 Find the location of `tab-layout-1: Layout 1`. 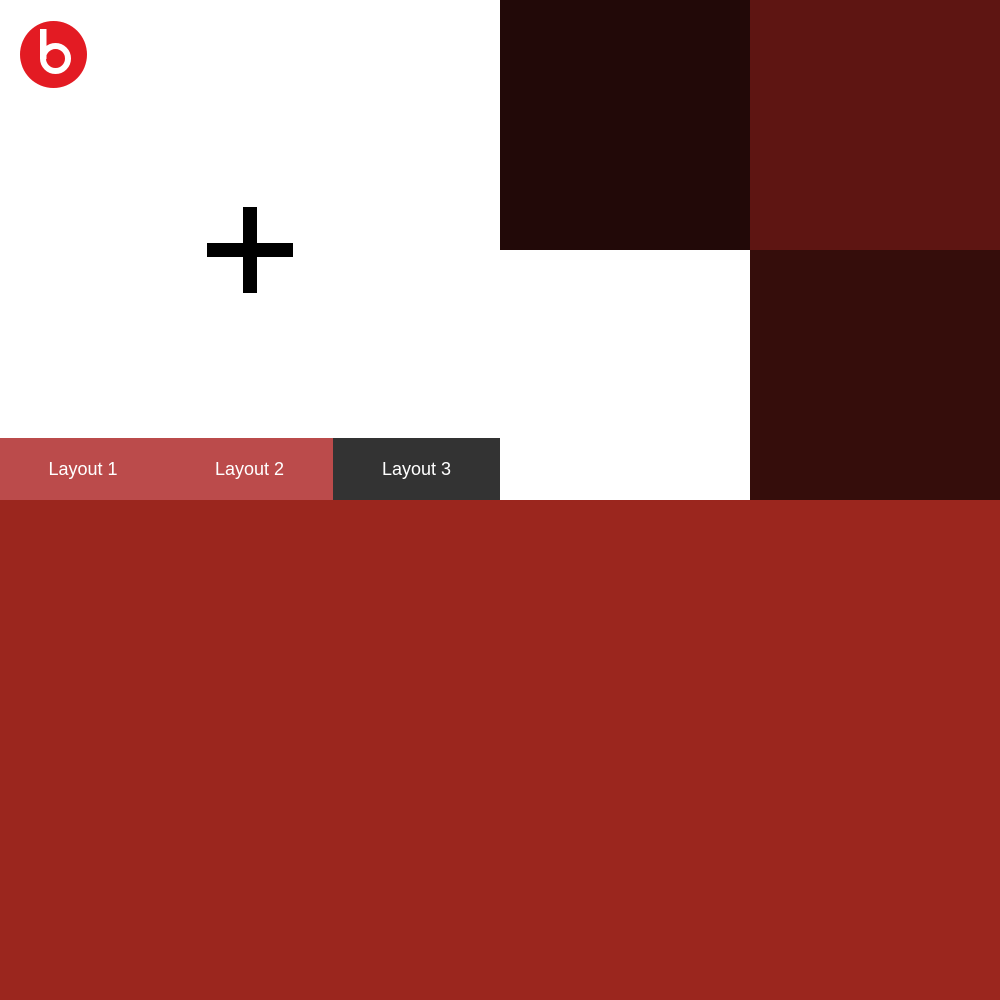

tab-layout-1: Layout 1 is located at coordinates (83, 469).